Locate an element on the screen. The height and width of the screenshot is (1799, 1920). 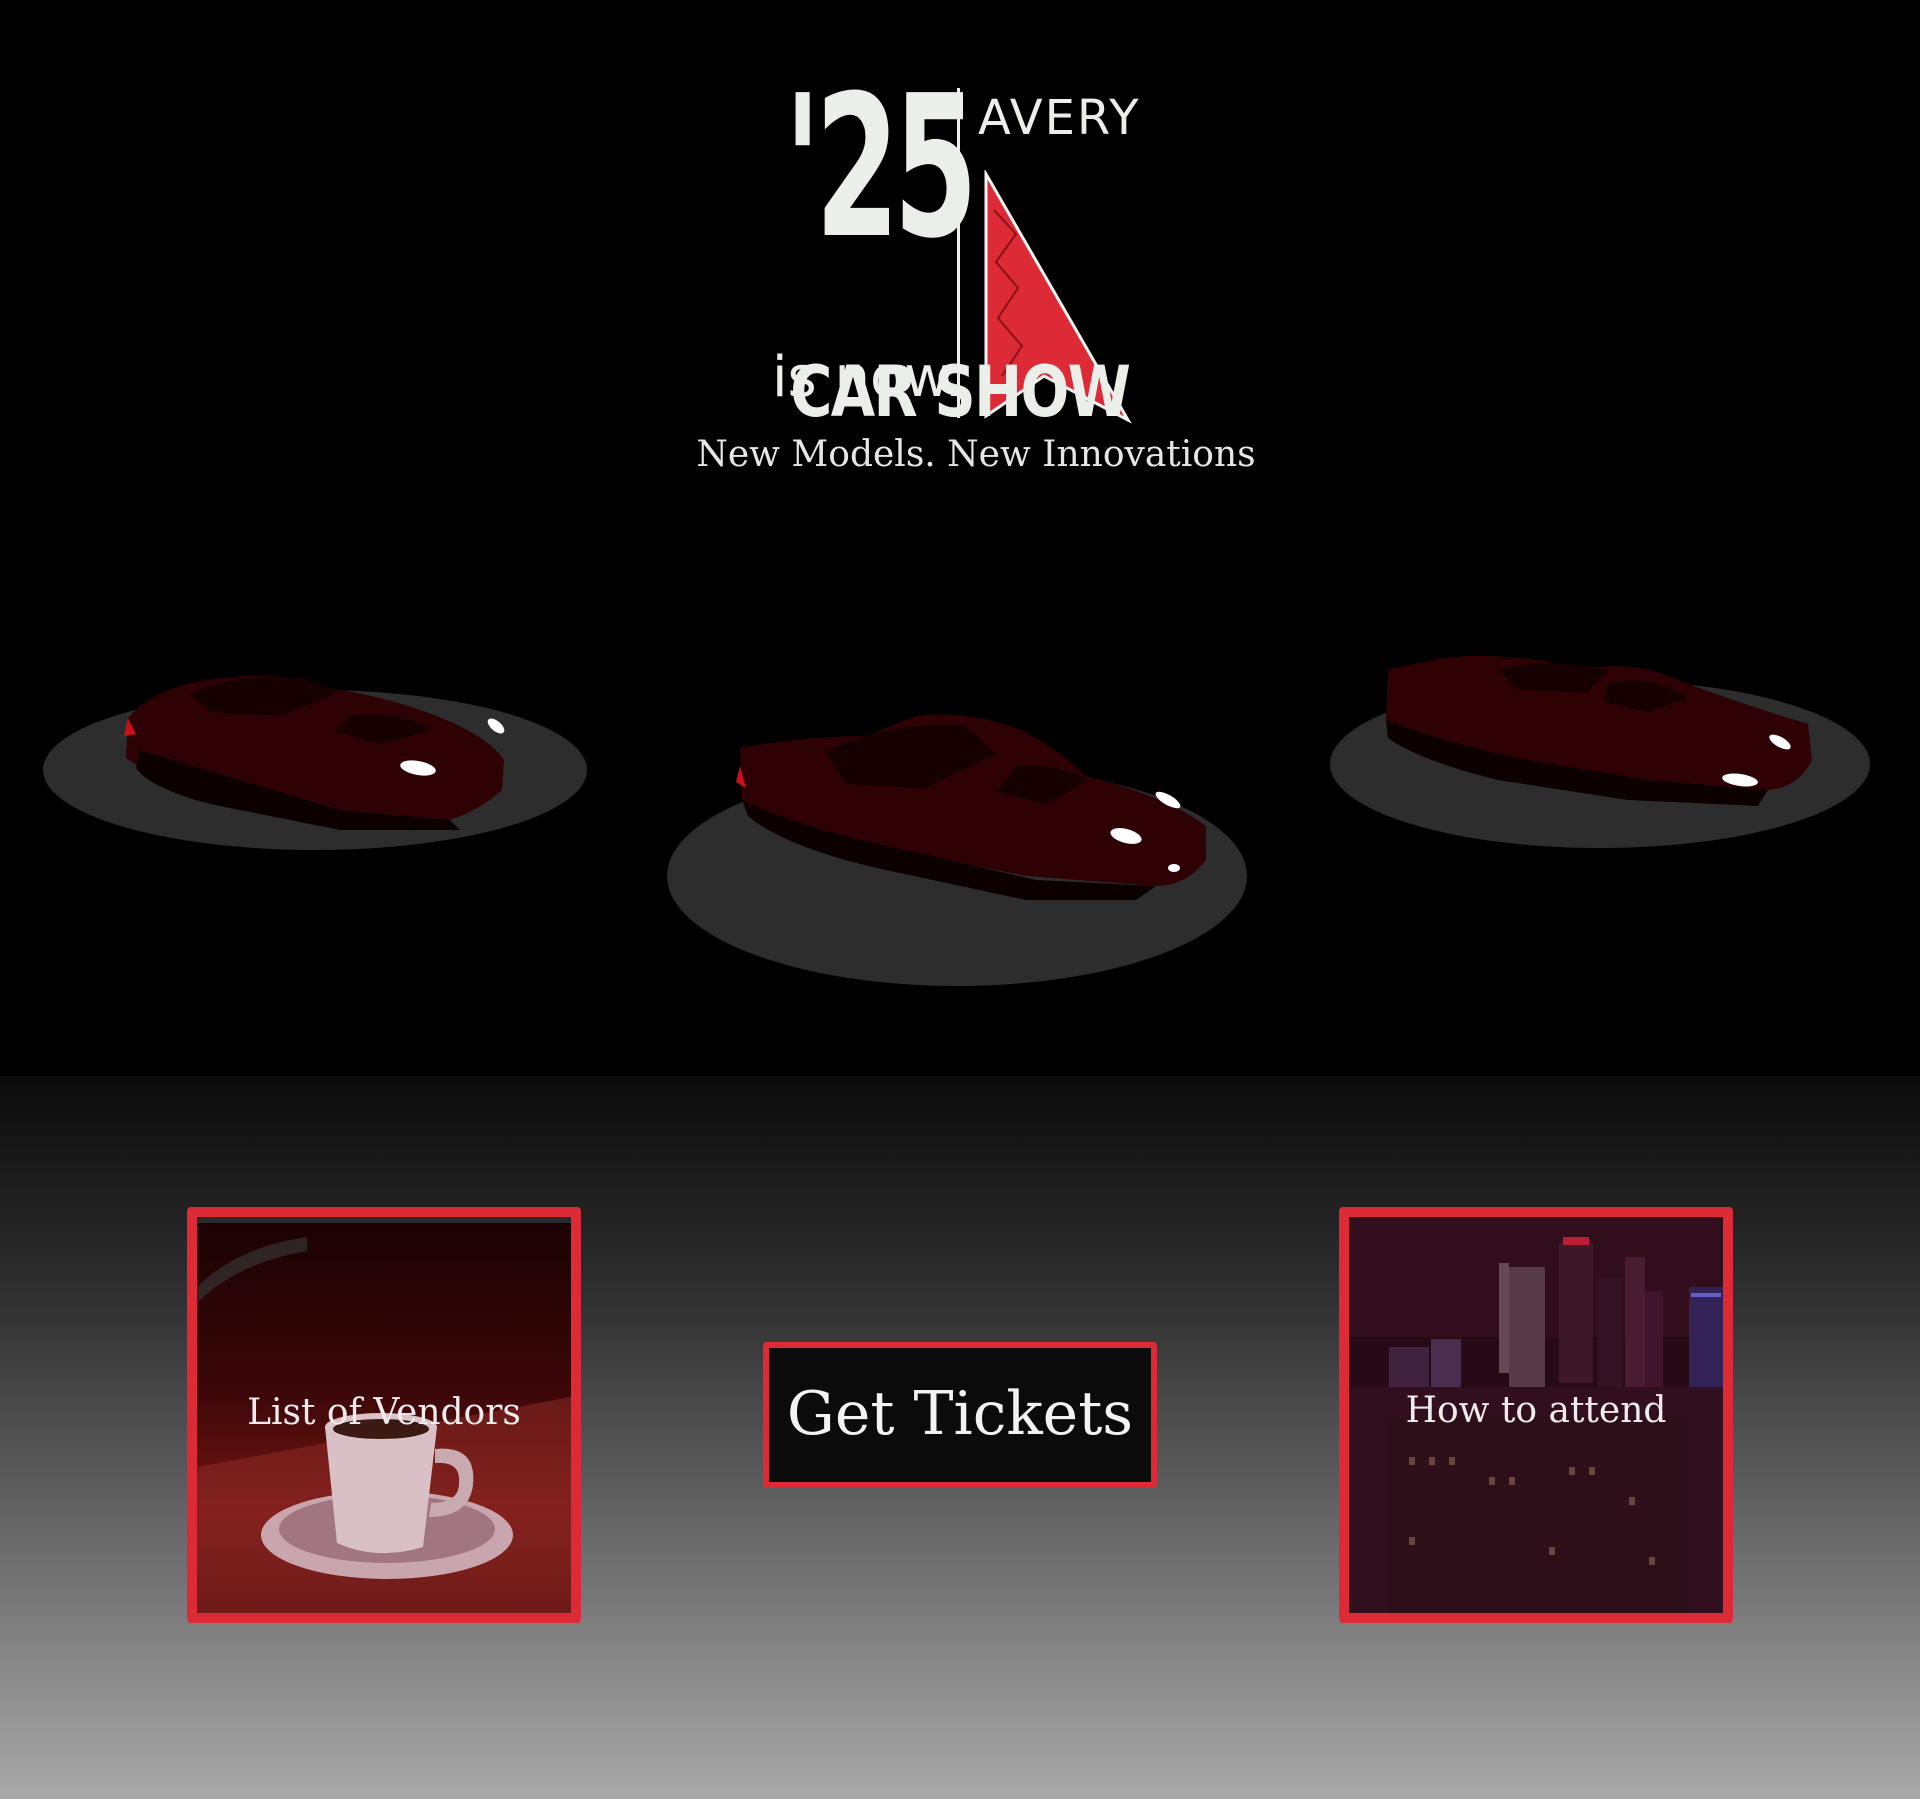
how-to-attend-card: How to attend is located at coordinates (1536, 1415).